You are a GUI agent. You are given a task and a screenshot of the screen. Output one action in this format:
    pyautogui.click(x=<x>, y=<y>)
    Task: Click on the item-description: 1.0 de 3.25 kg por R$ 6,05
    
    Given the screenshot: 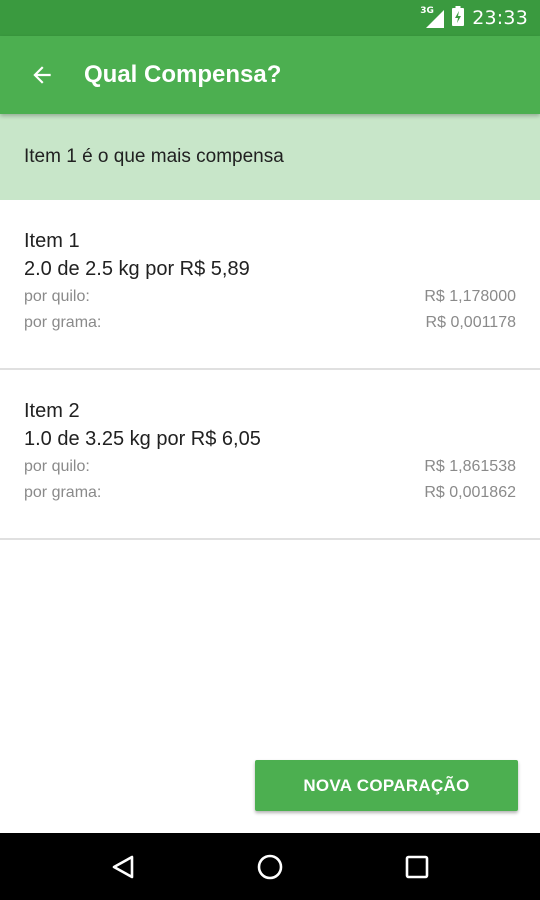 What is the action you would take?
    pyautogui.click(x=142, y=439)
    